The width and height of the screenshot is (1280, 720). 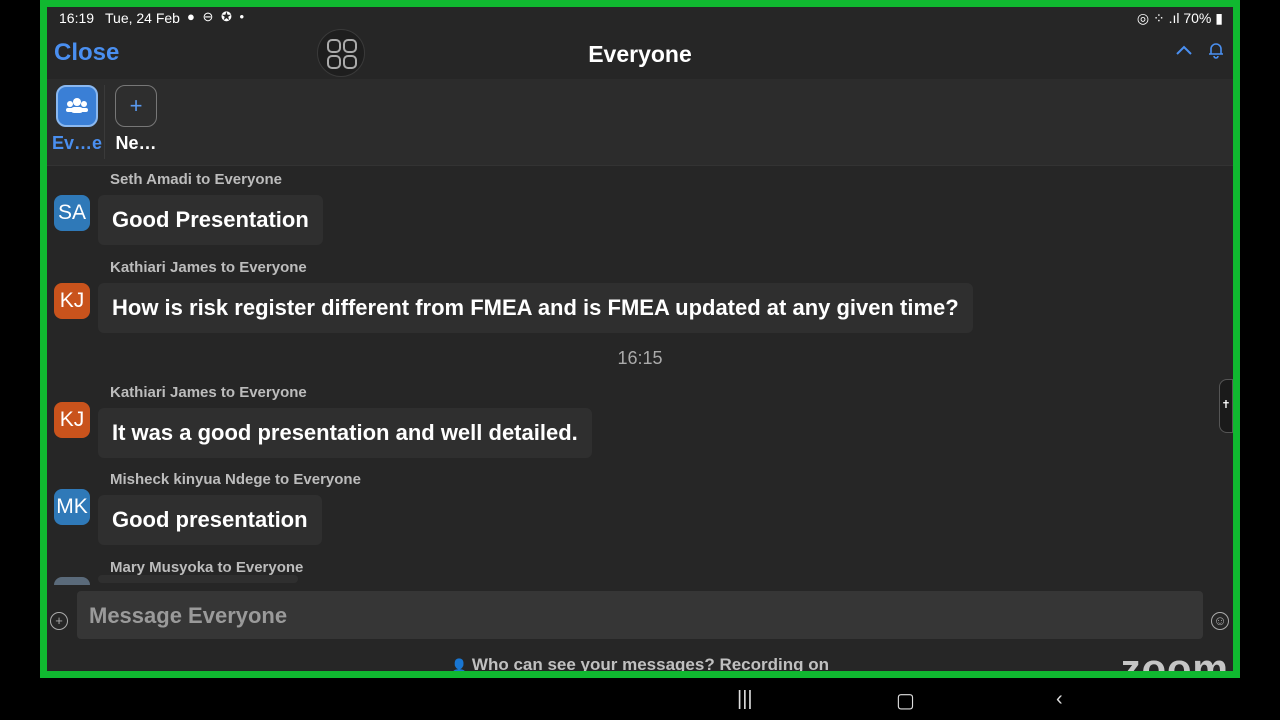 I want to click on status-date: Tue, 24 Feb, so click(x=142, y=18).